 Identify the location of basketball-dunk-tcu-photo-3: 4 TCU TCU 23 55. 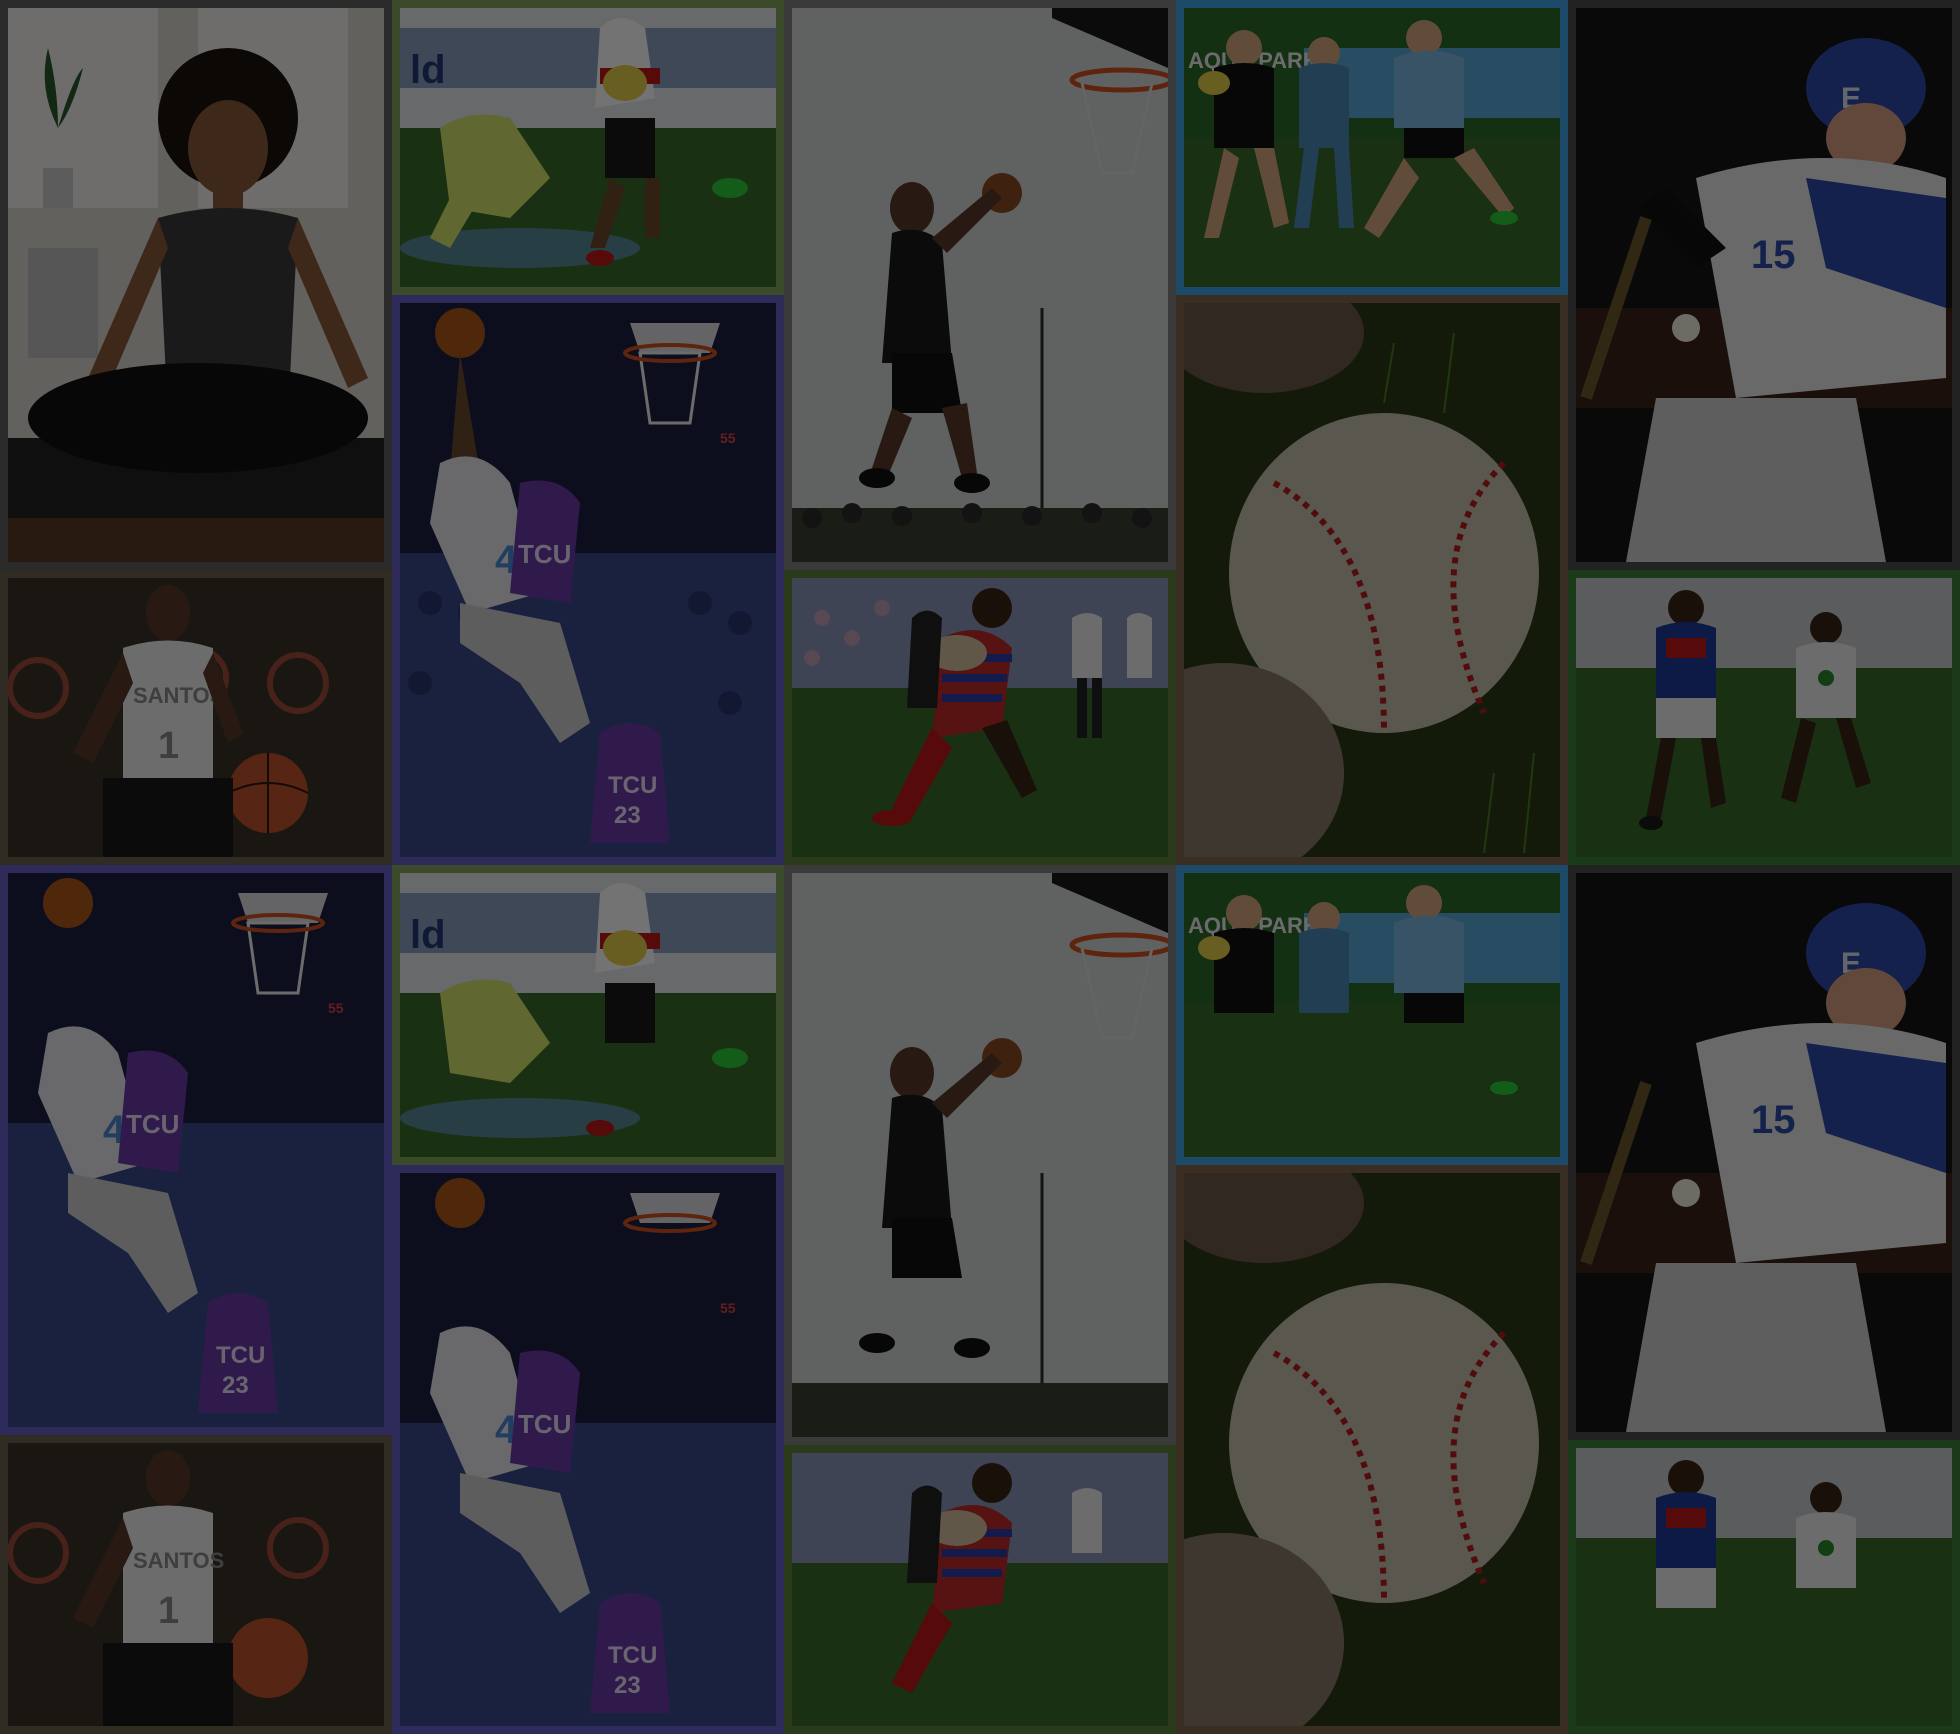
(588, 1449).